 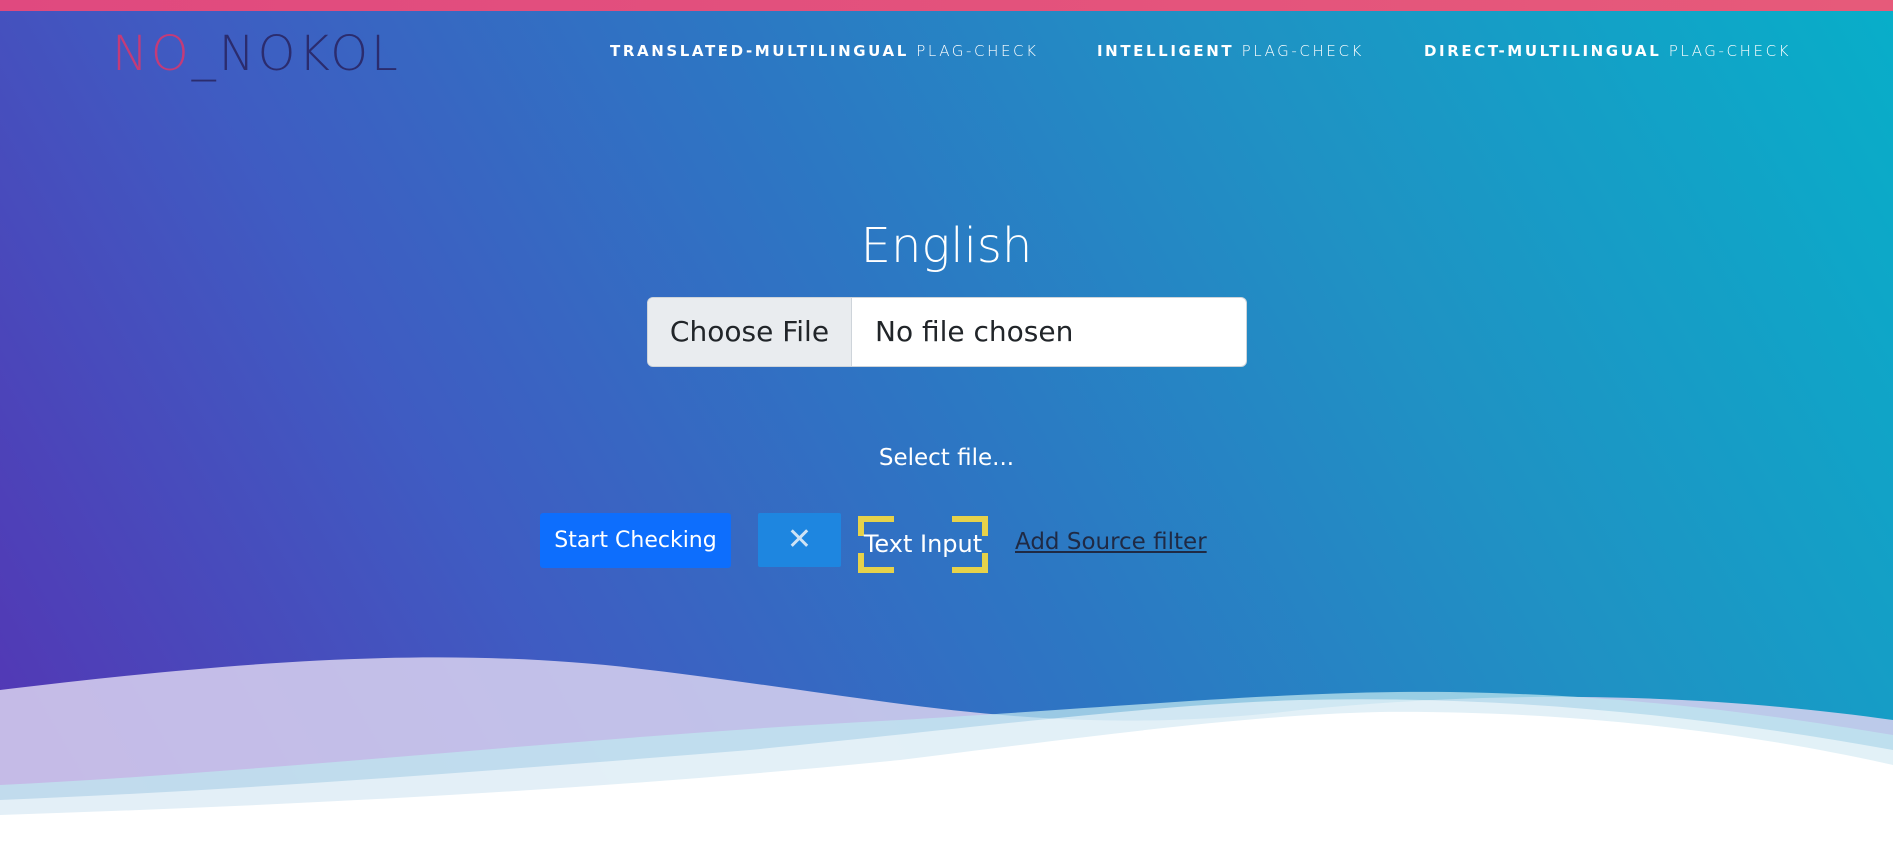 I want to click on add-source-filter-link: Add Source filter, so click(x=1111, y=542).